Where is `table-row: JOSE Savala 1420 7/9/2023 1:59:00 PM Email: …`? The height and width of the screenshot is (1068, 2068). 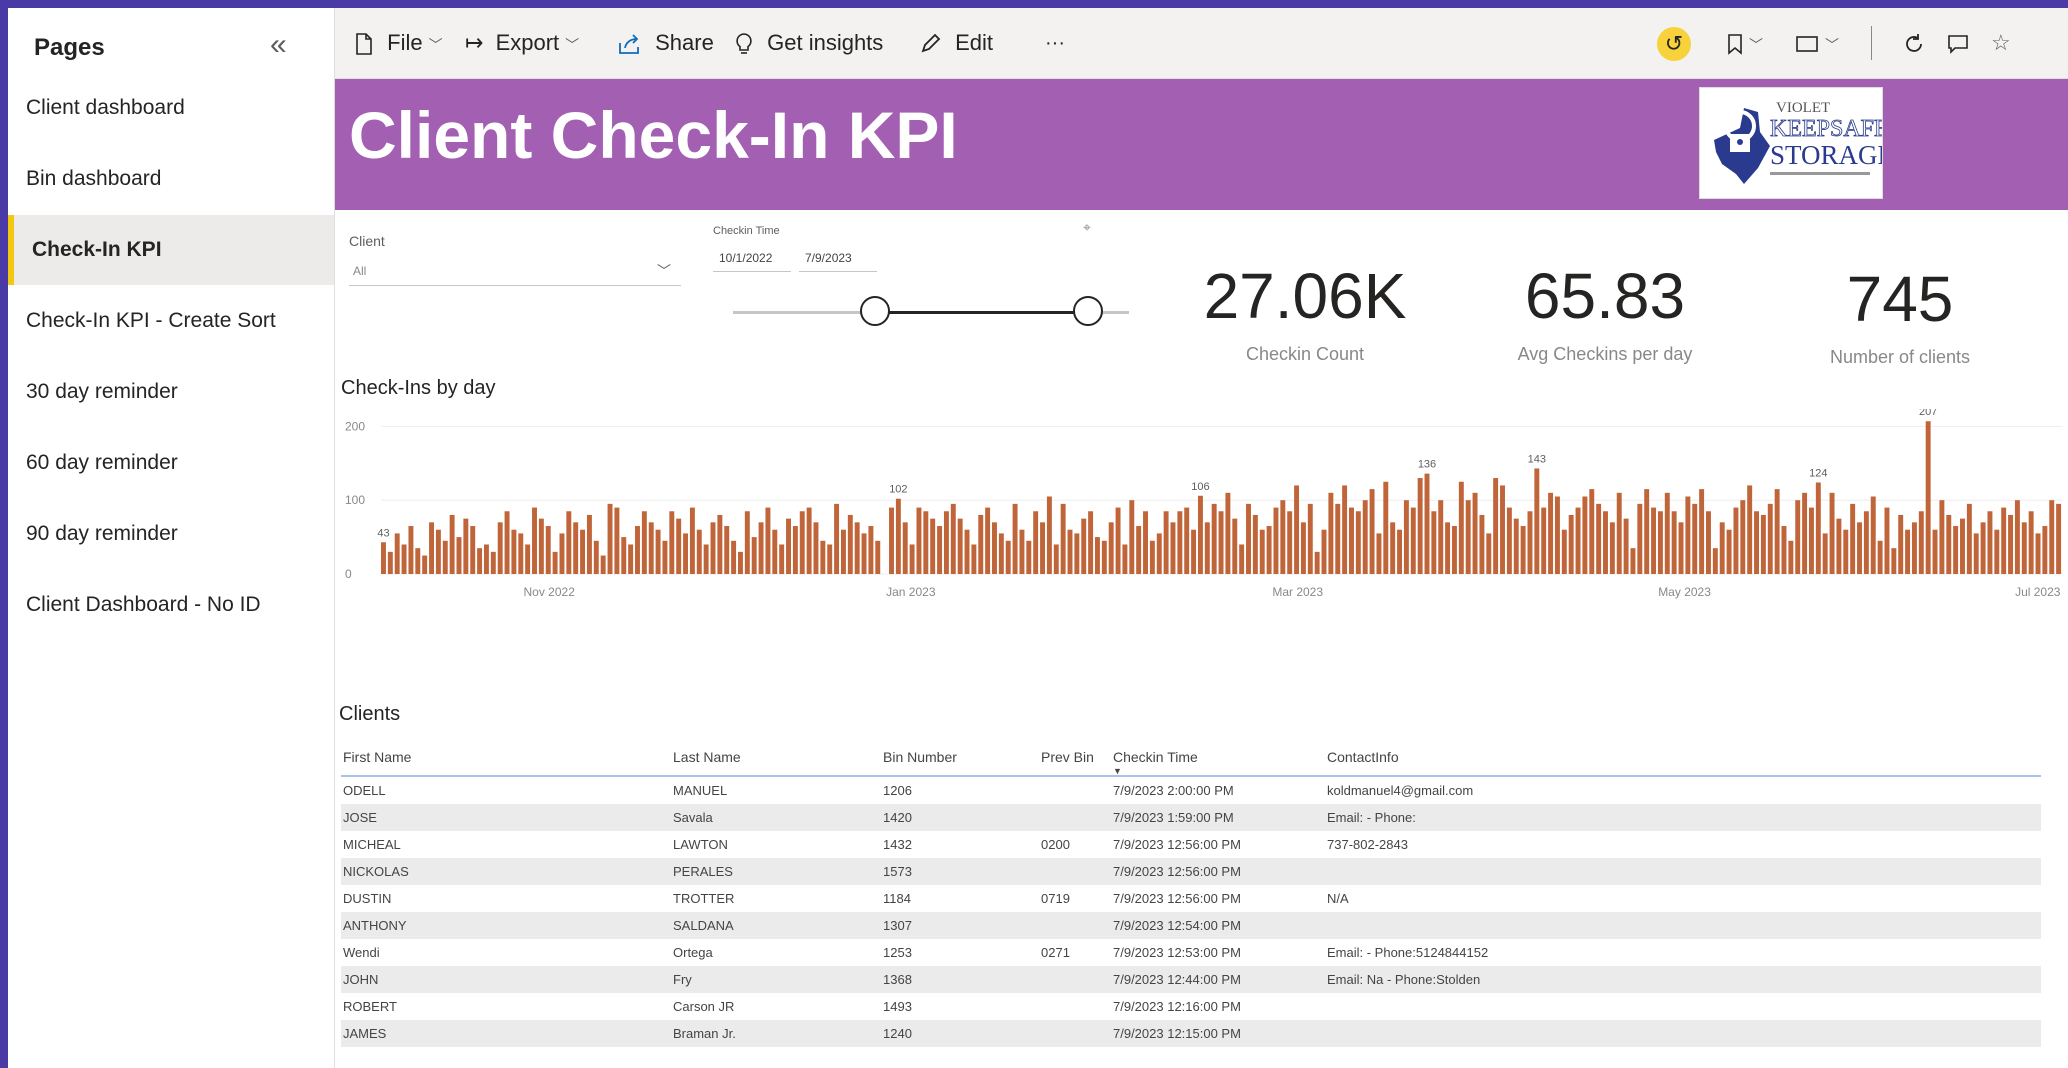
table-row: JOSE Savala 1420 7/9/2023 1:59:00 PM Email: … is located at coordinates (1191, 817).